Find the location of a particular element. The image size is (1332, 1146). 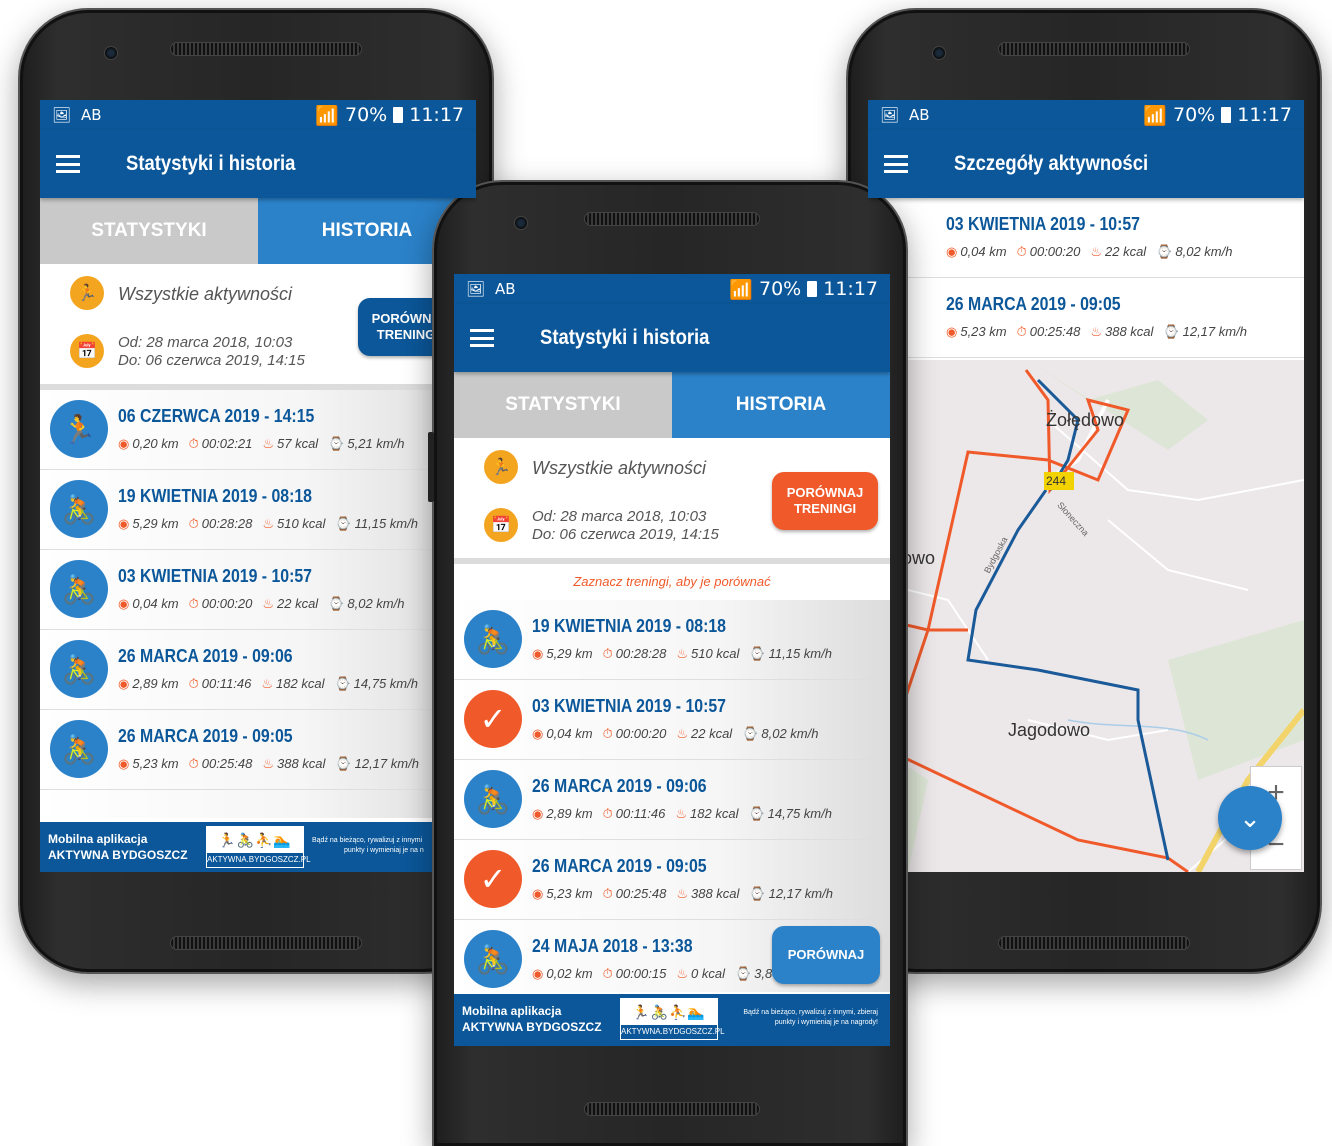

tab-bar: STATYSTYKI HISTORIA is located at coordinates (258, 231).